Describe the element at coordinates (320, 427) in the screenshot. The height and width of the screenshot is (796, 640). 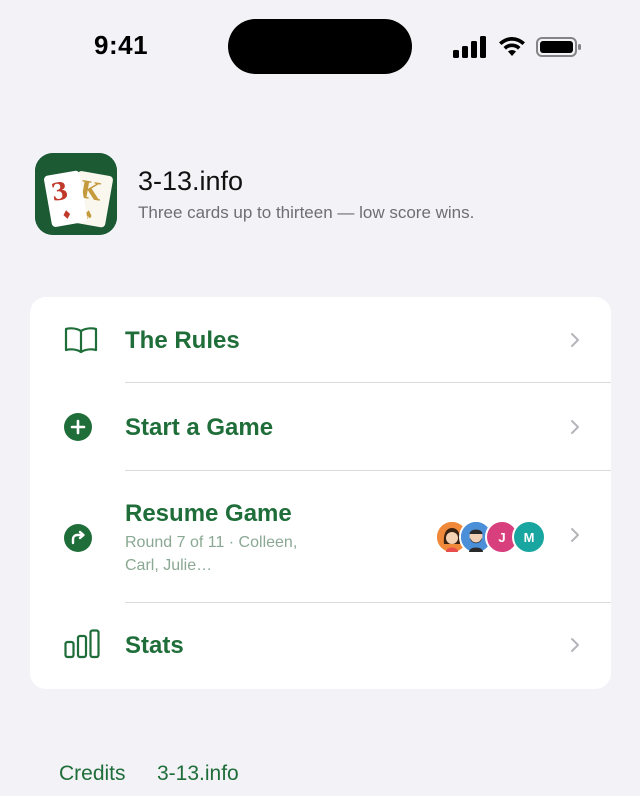
I see `menu-row-start: Start a Game` at that location.